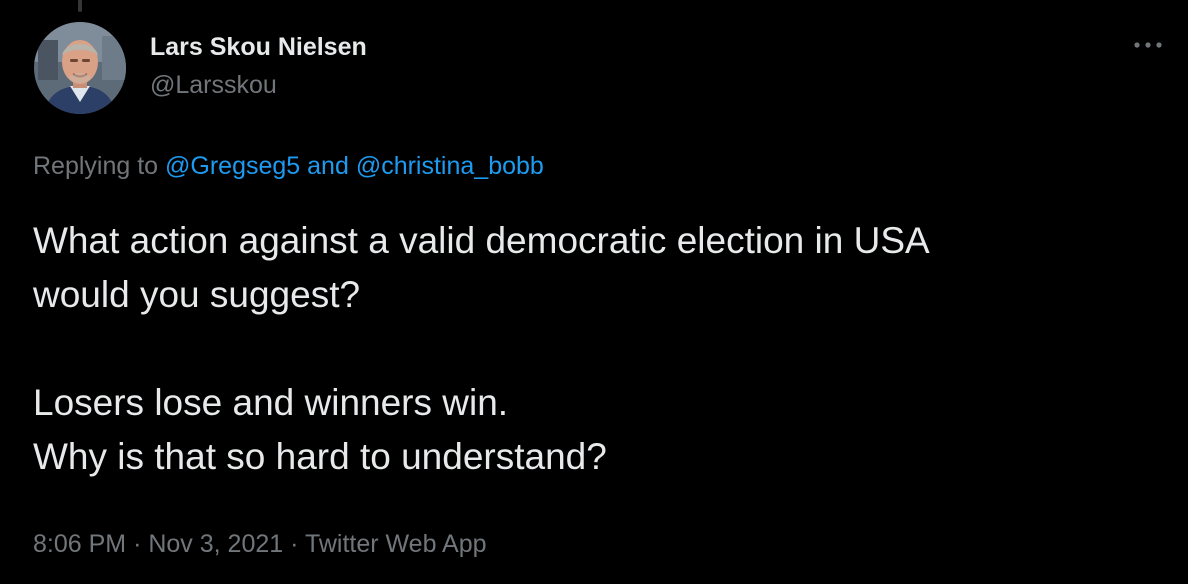 This screenshot has width=1188, height=584. What do you see at coordinates (197, 294) in the screenshot?
I see `tweet-text-line: would you suggest?` at bounding box center [197, 294].